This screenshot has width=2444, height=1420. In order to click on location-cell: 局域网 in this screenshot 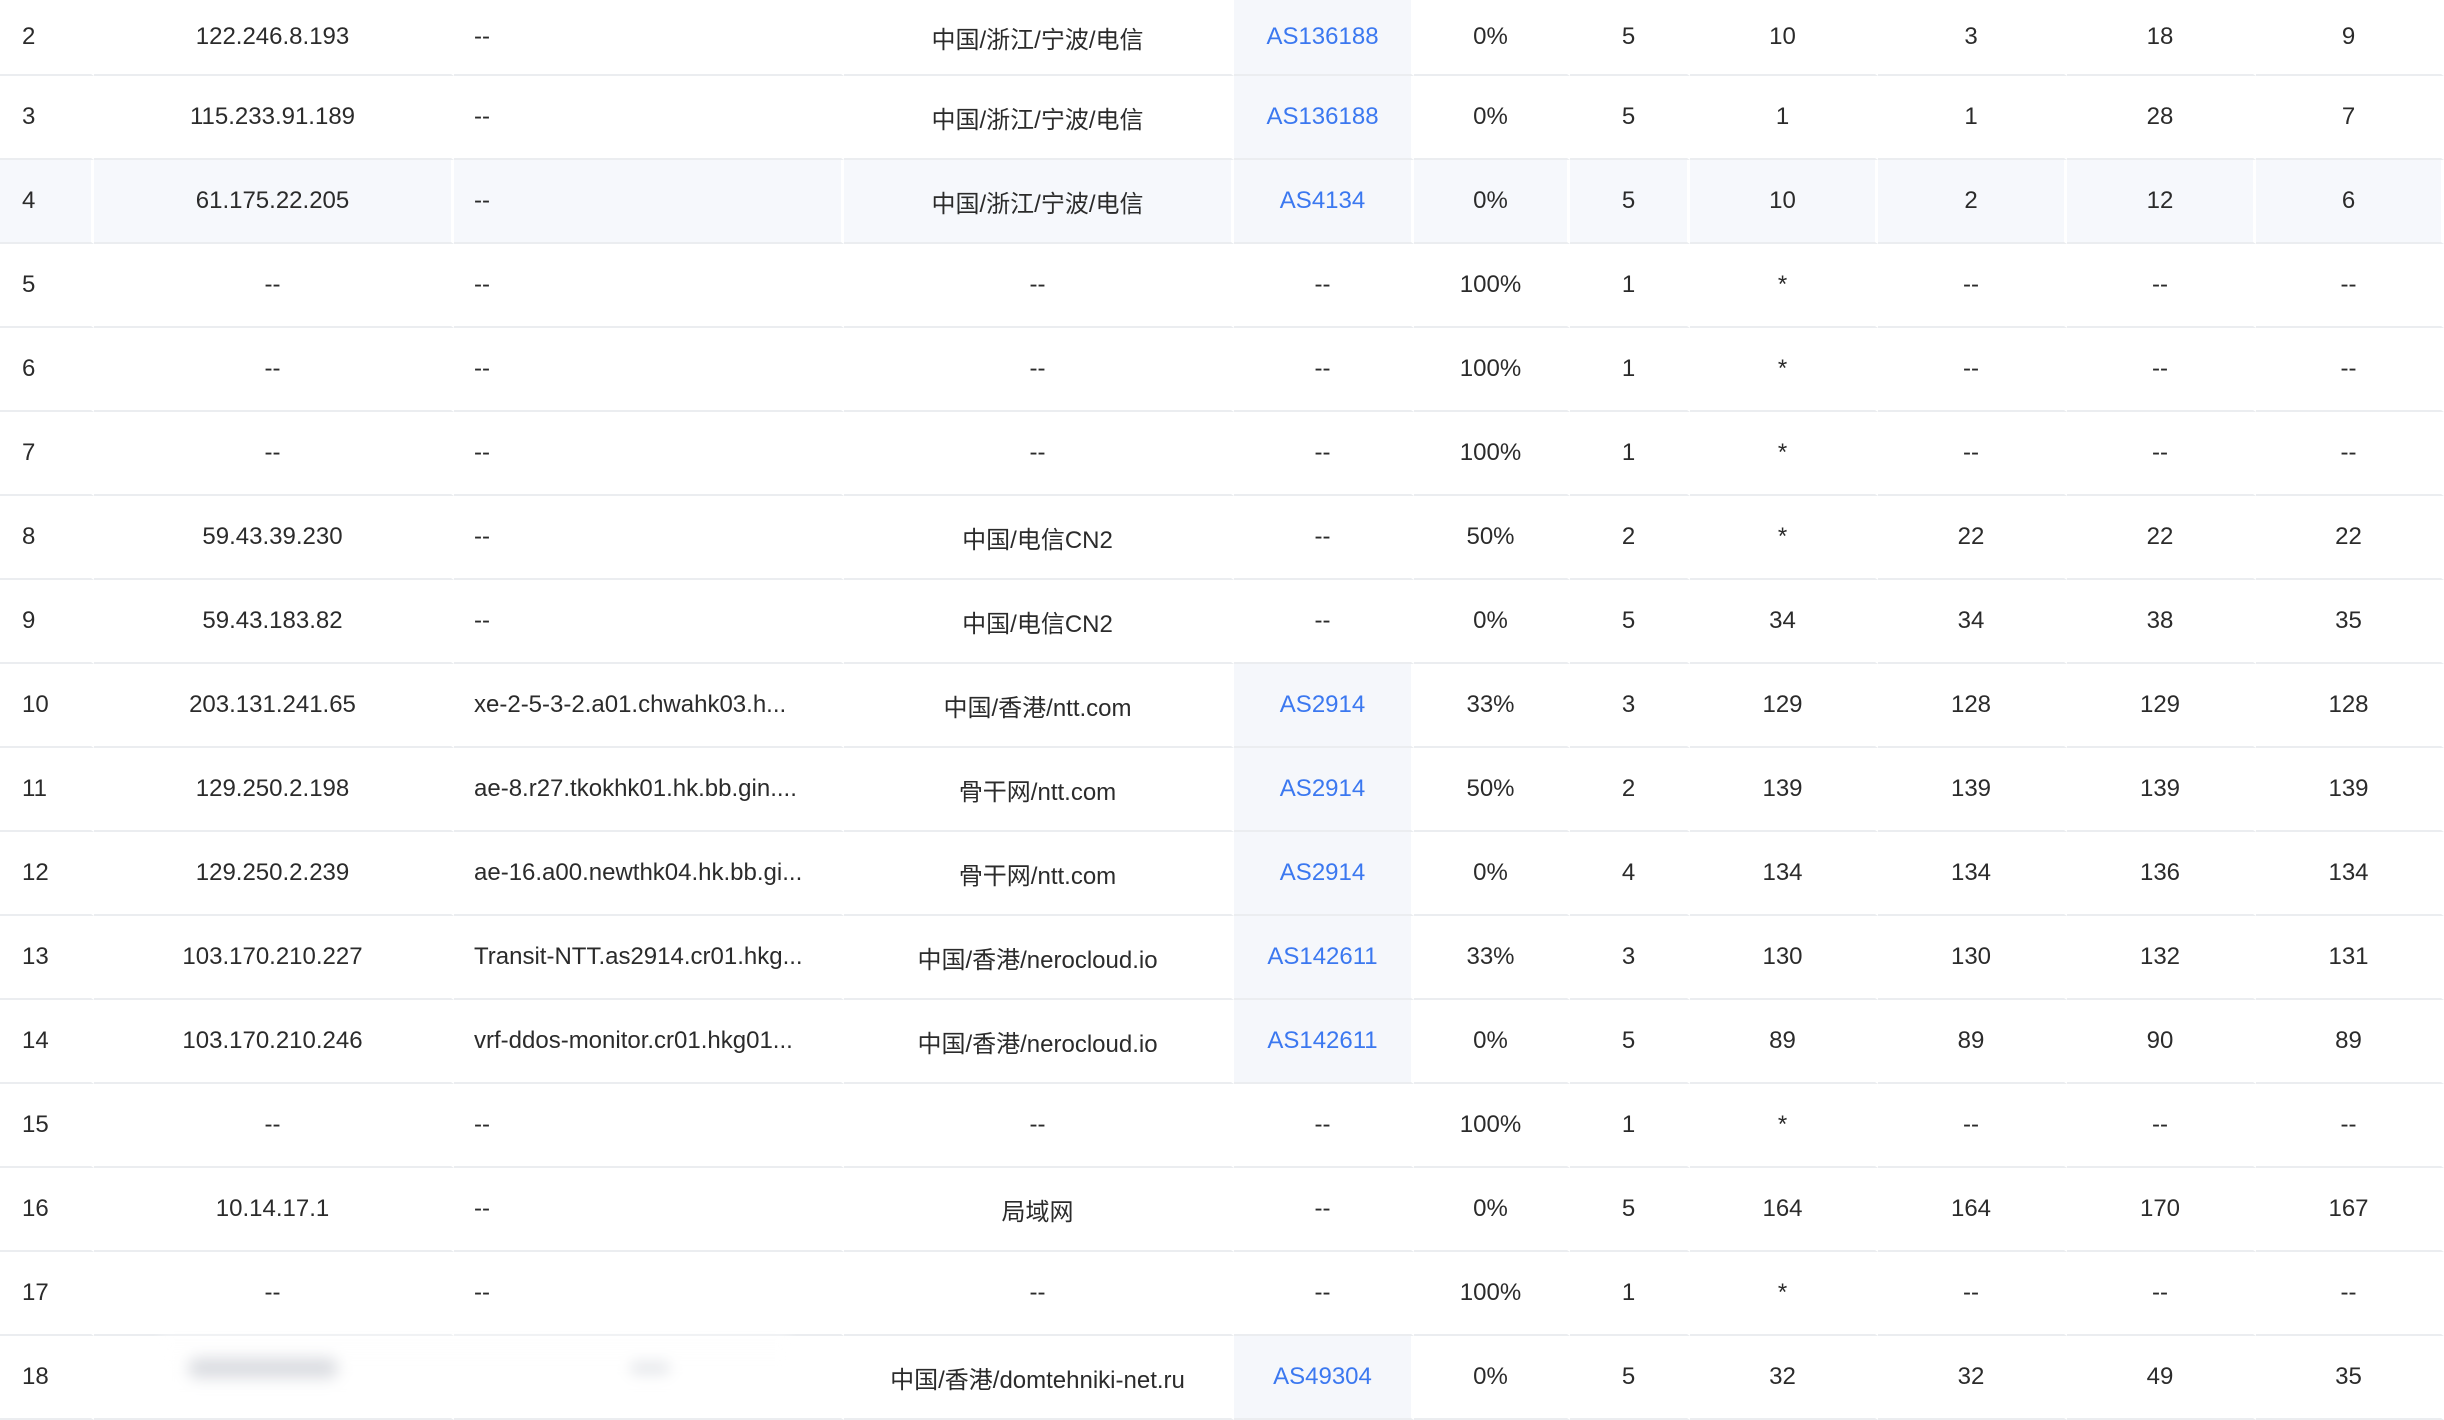, I will do `click(1039, 1210)`.